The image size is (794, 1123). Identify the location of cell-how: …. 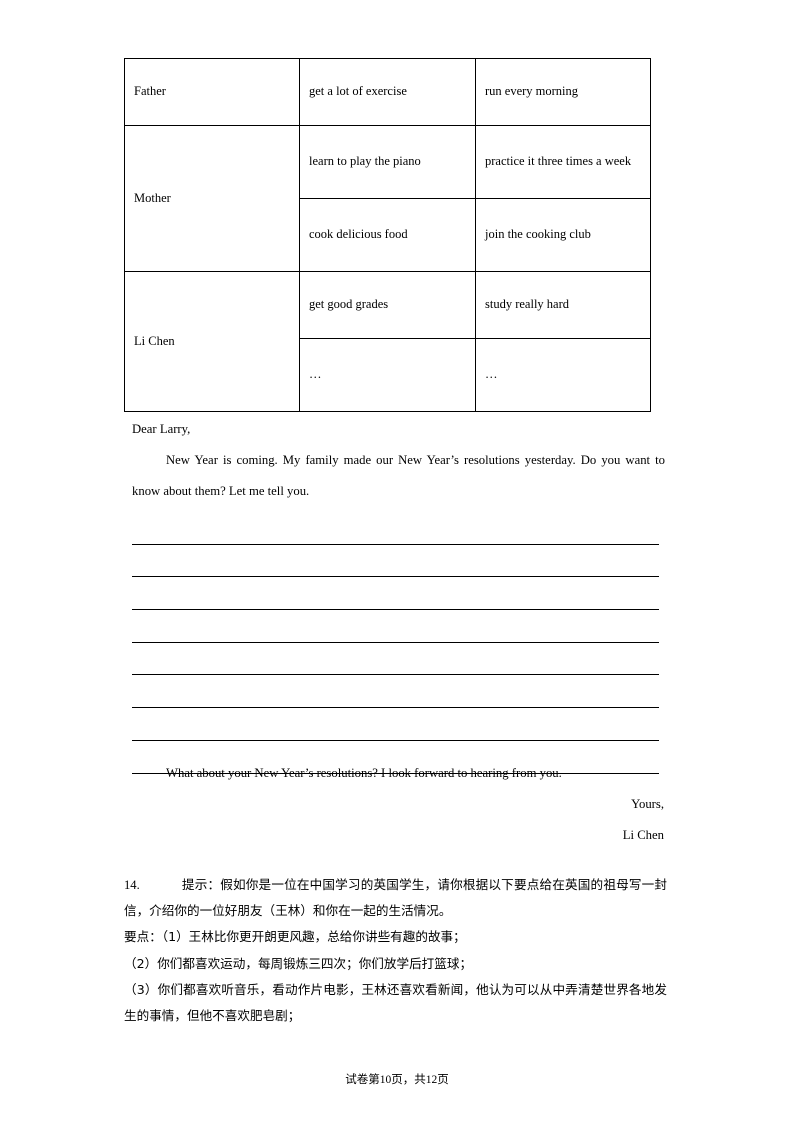
(563, 375).